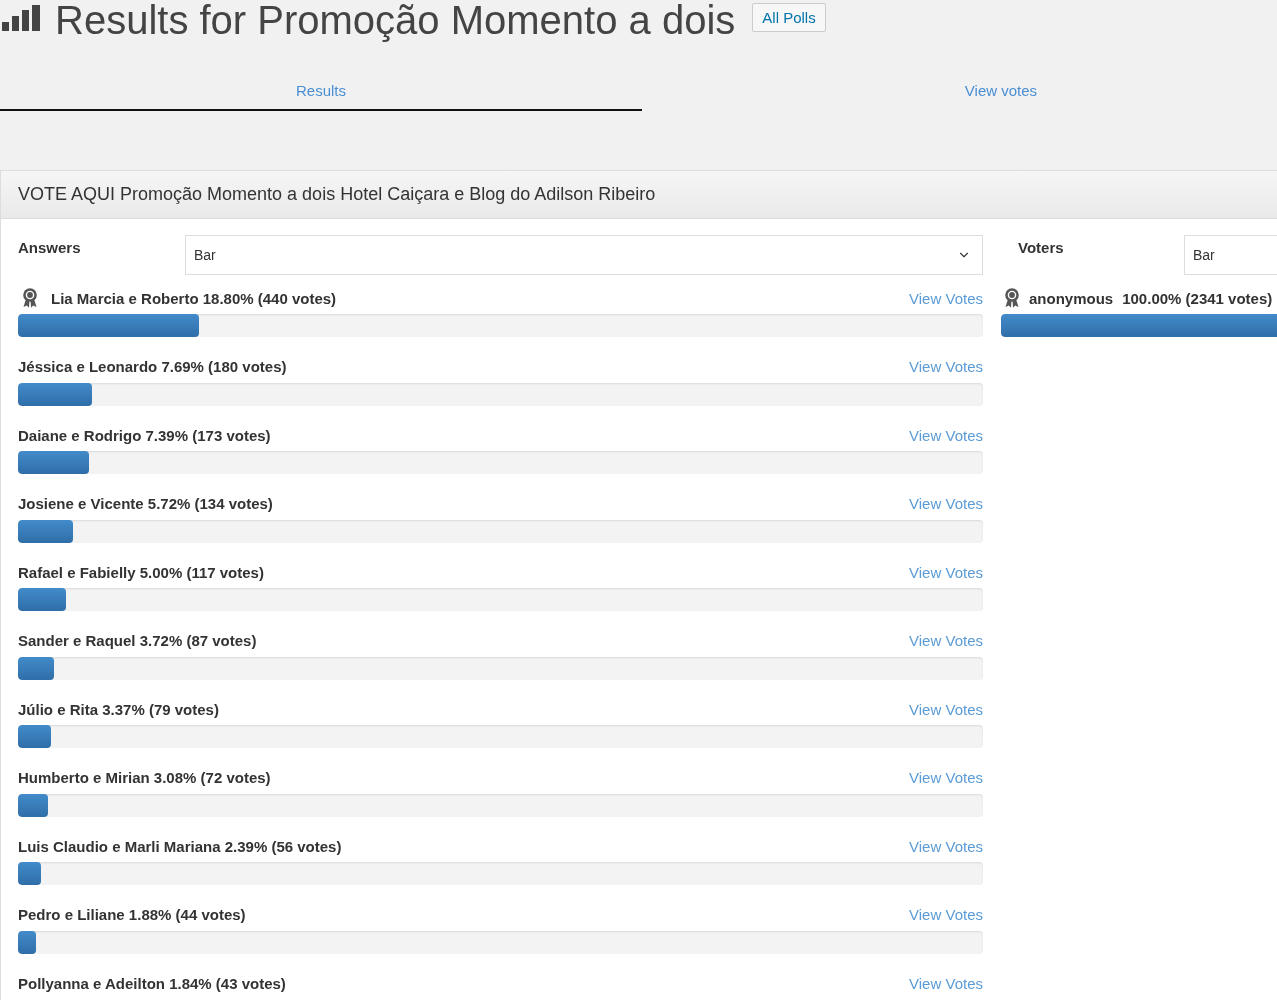  I want to click on voters-label: Voters, so click(1041, 247).